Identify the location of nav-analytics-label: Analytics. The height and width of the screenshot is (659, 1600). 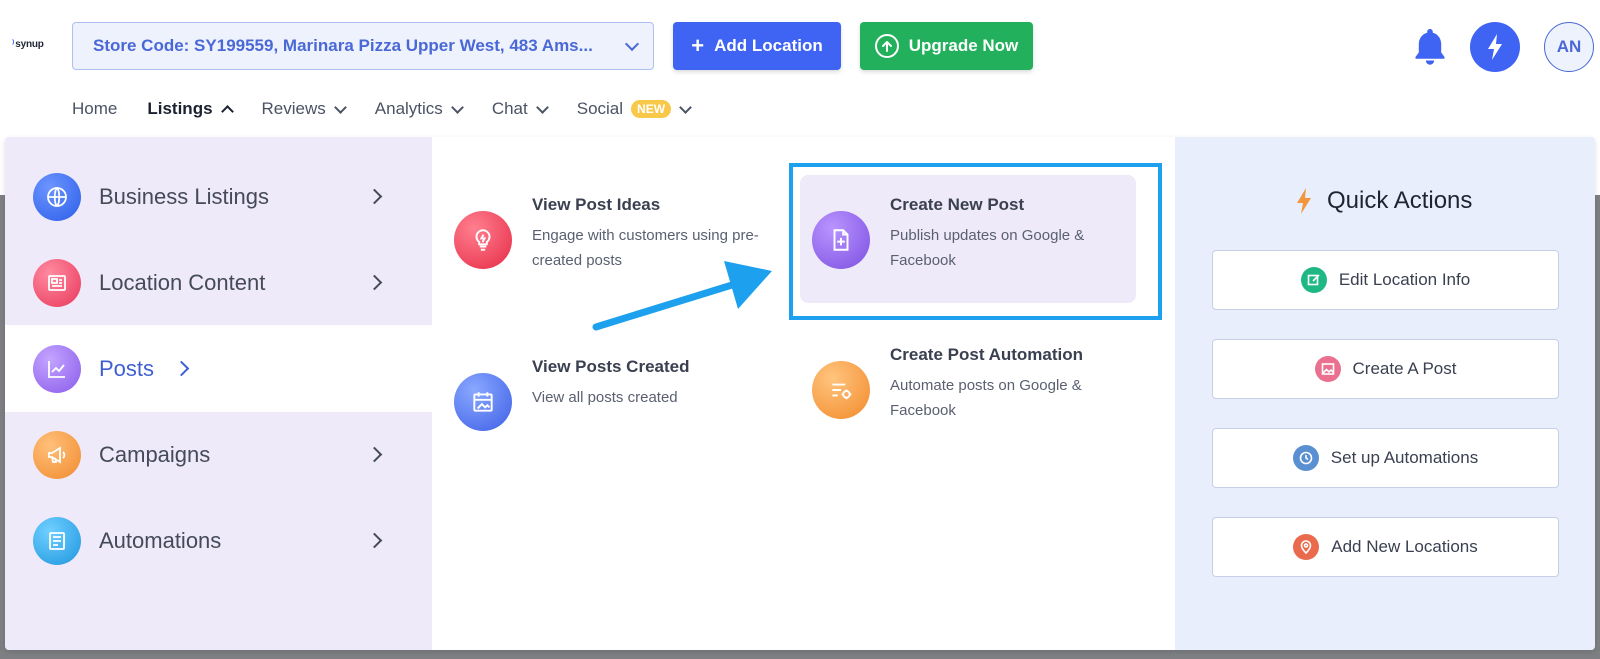
(408, 108).